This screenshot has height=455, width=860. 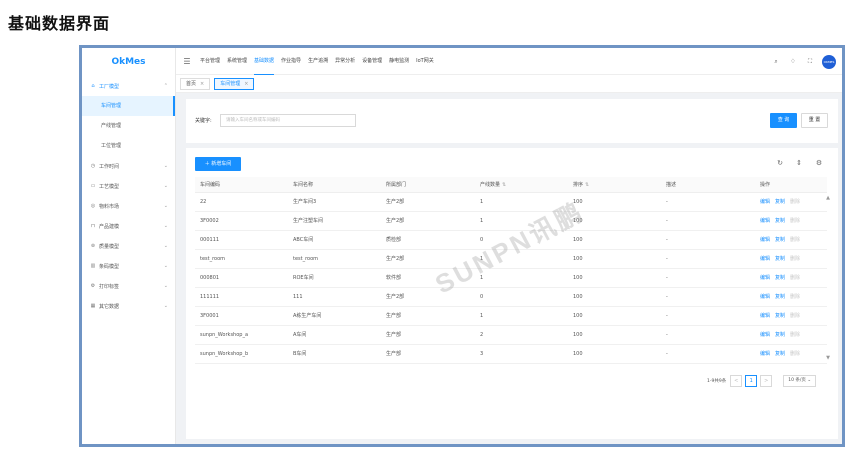 What do you see at coordinates (128, 86) in the screenshot?
I see `sidebar-item-factory-model: ⌂ 工厂模型 ⌃` at bounding box center [128, 86].